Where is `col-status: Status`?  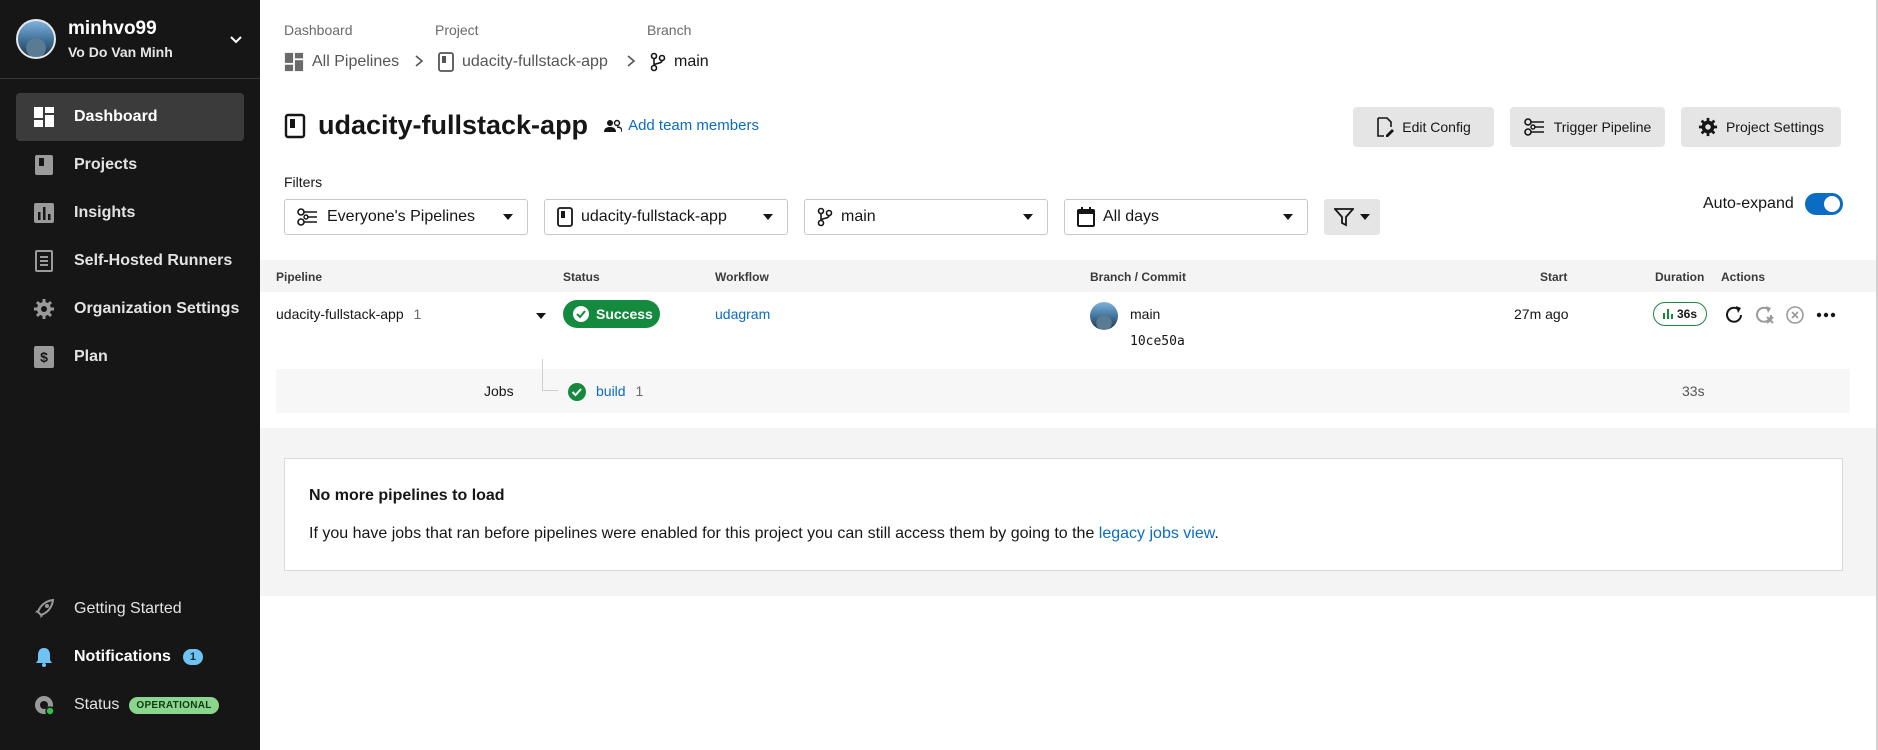 col-status: Status is located at coordinates (581, 277).